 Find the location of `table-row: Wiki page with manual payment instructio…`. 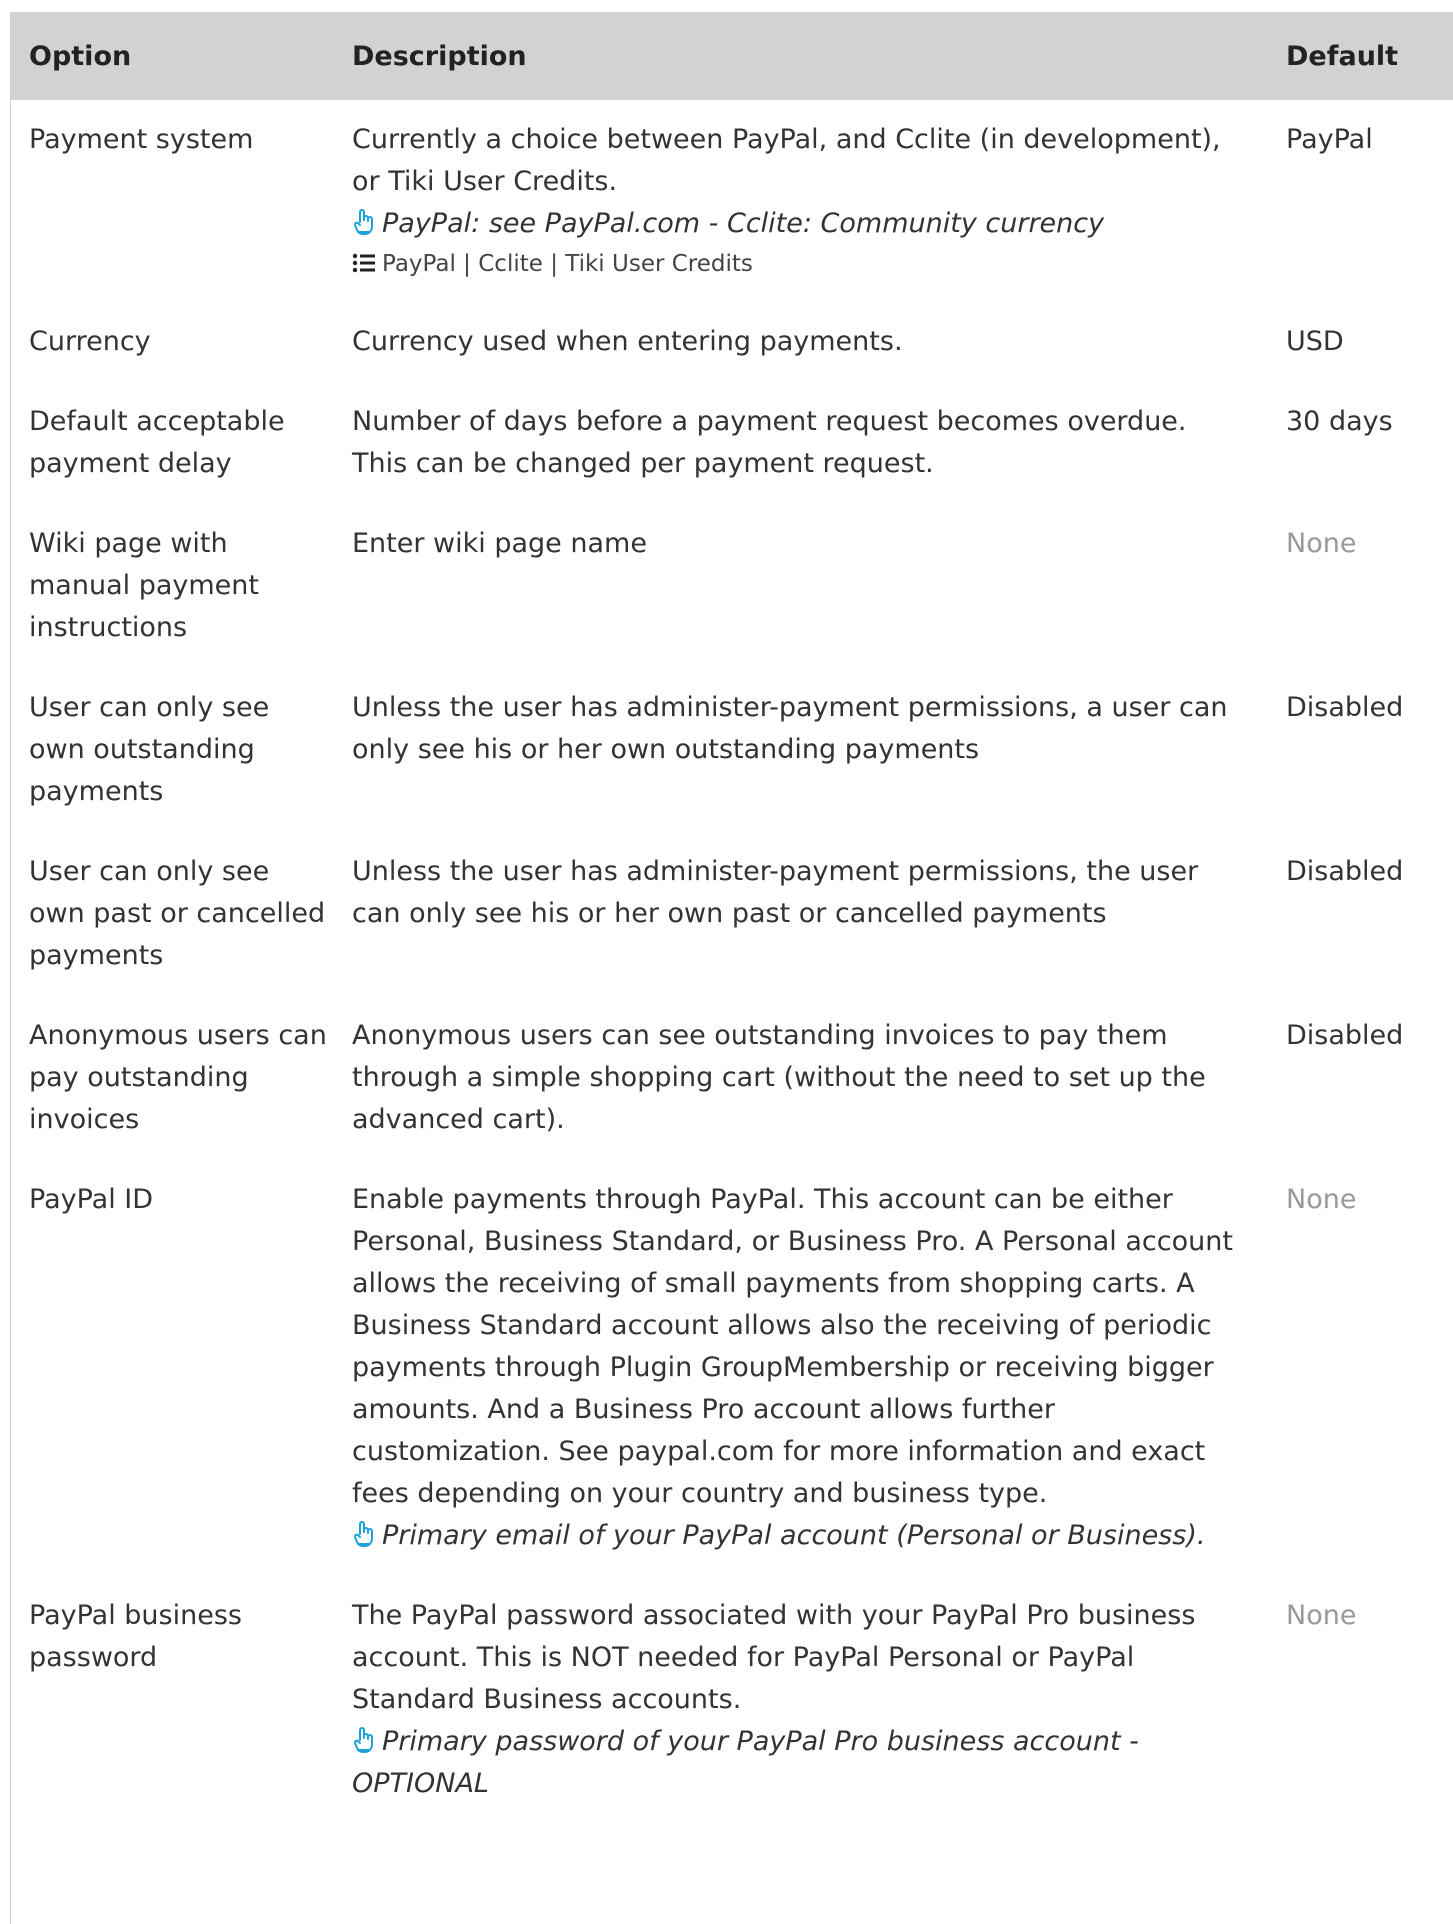

table-row: Wiki page with manual payment instructio… is located at coordinates (732, 586).